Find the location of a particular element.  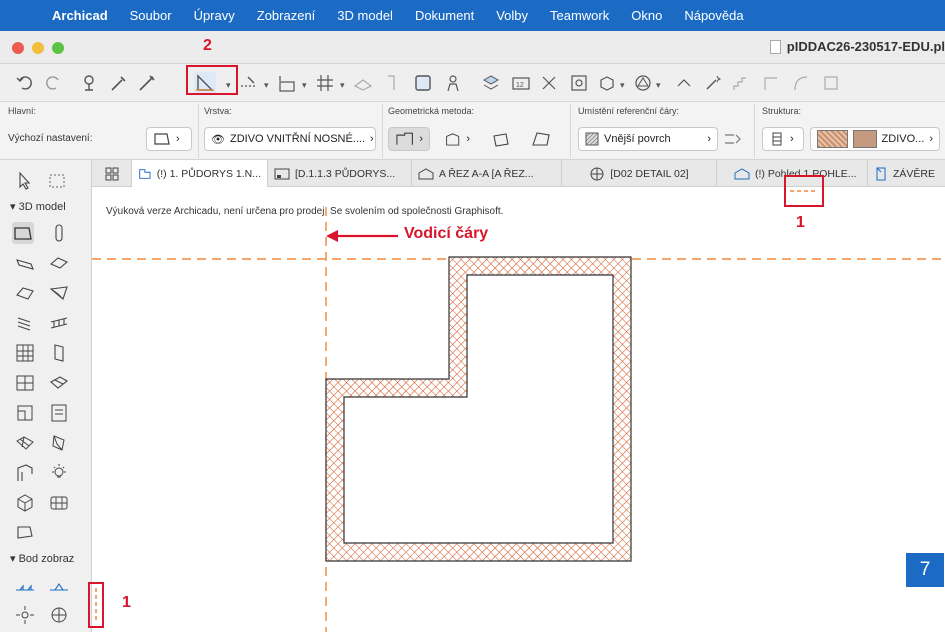

3d-view-dropdown-icon: ▾ is located at coordinates (622, 85).